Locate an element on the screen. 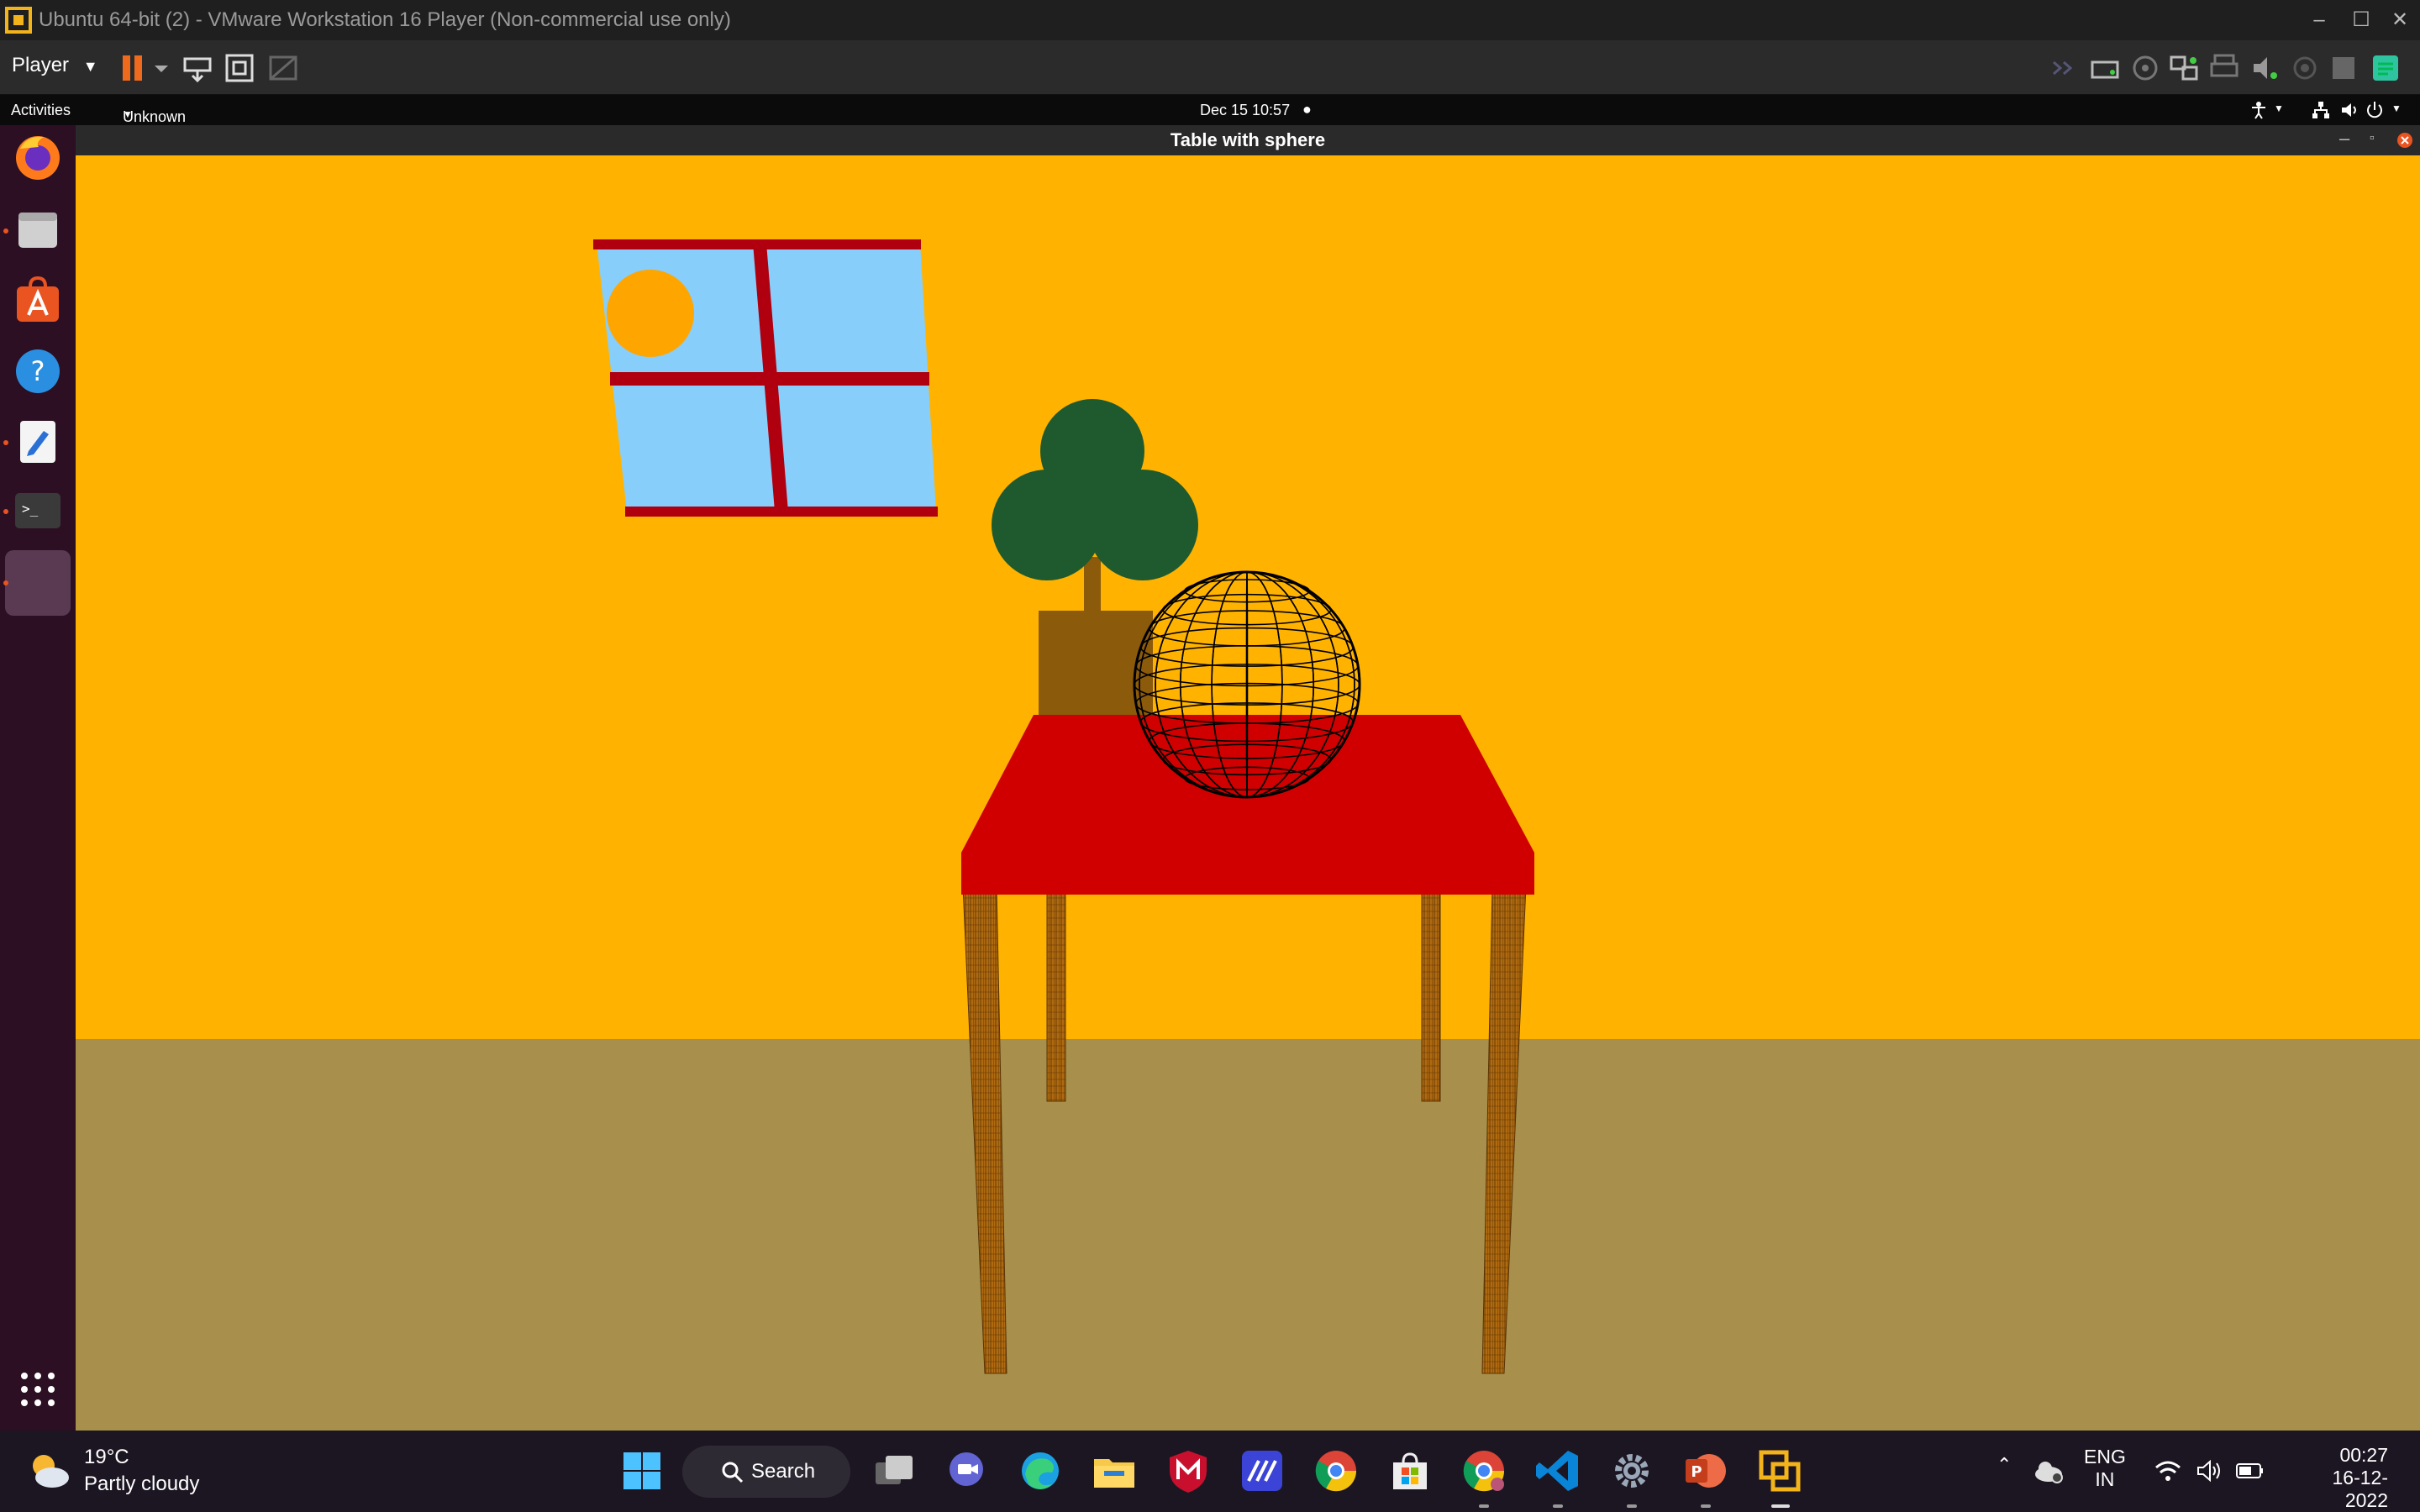 The image size is (2420, 1512). storage-icon is located at coordinates (2344, 68).